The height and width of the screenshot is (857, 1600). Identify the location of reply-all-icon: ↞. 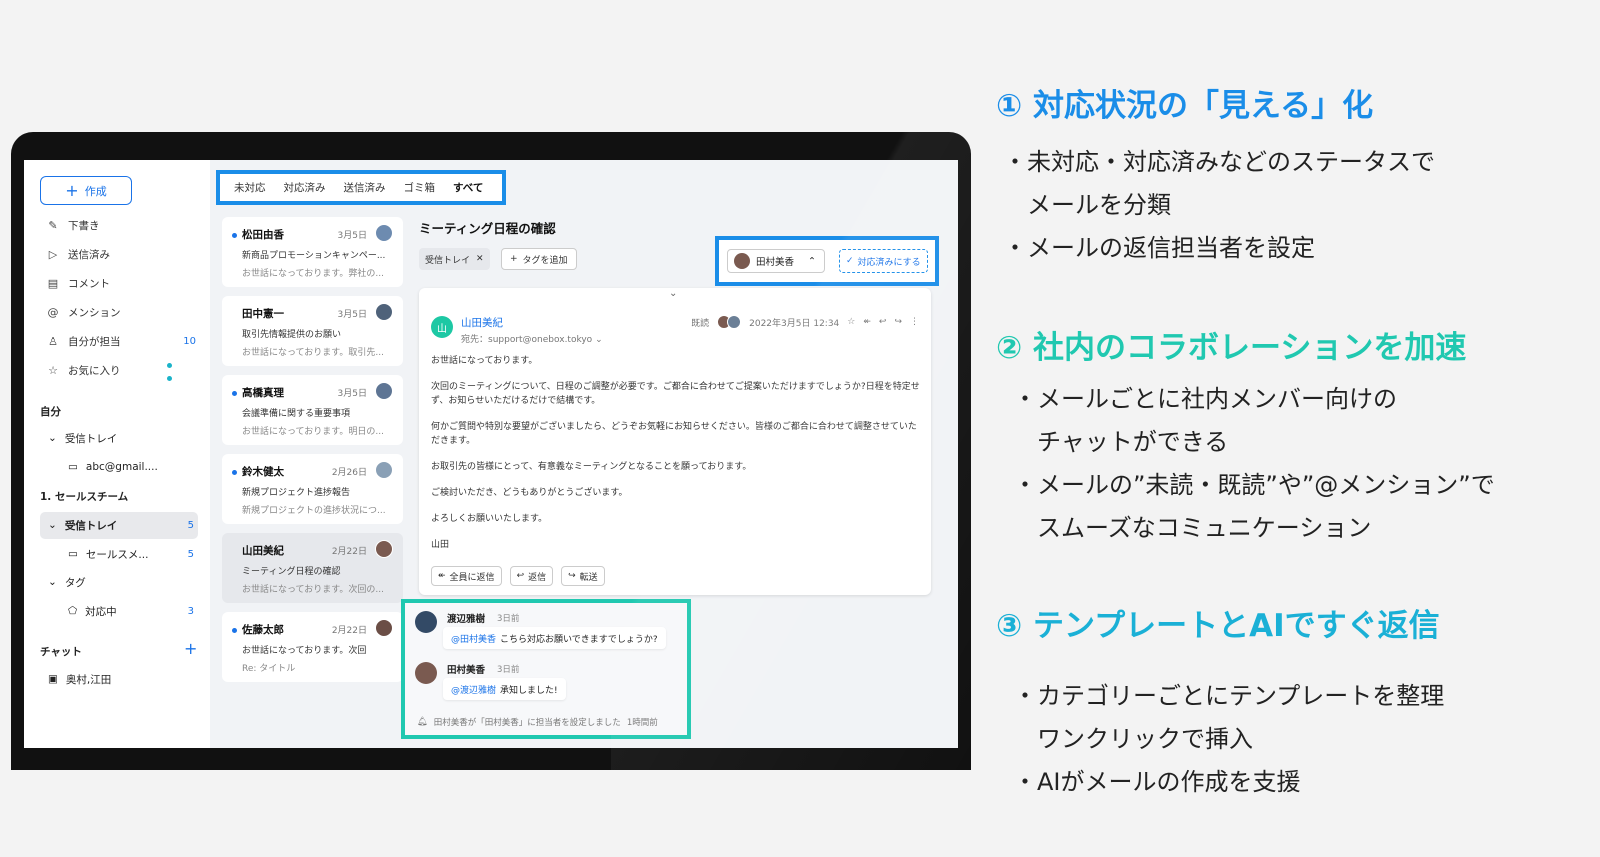
(867, 322).